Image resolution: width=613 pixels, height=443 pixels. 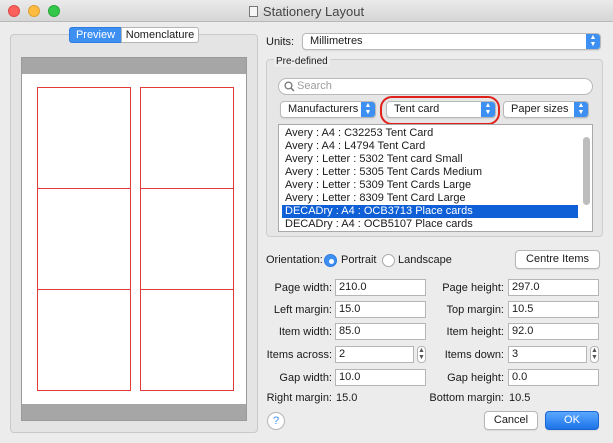 I want to click on portrait-label: Portrait, so click(x=359, y=260).